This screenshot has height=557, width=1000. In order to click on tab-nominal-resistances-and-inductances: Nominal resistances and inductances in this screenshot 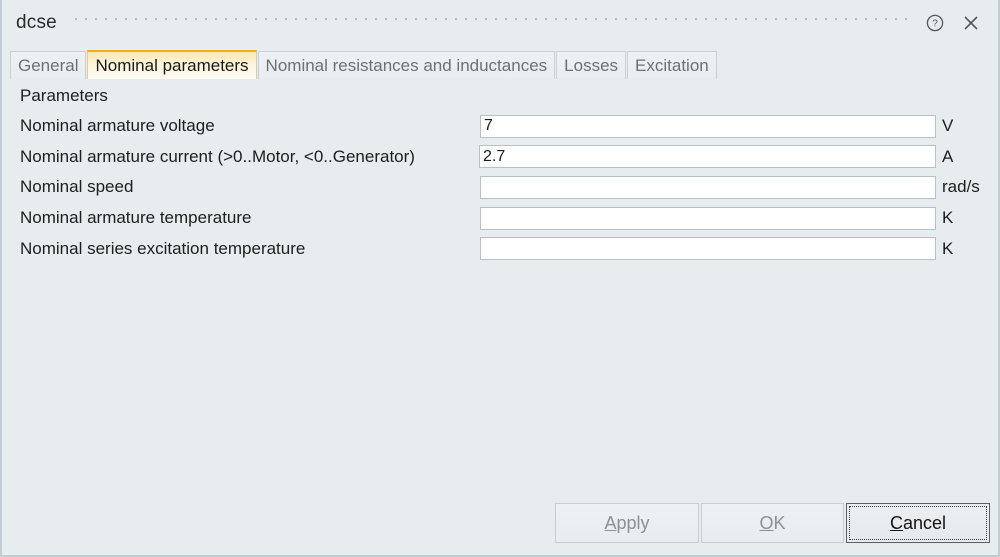, I will do `click(406, 65)`.